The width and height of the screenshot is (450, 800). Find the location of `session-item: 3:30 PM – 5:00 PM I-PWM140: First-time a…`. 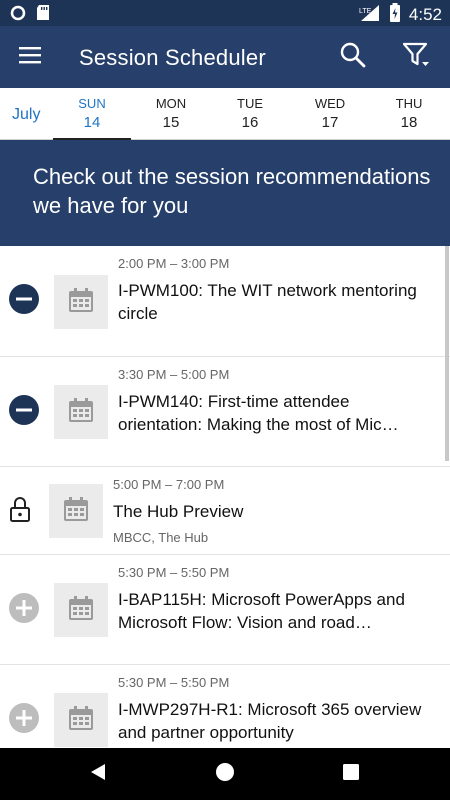

session-item: 3:30 PM – 5:00 PM I-PWM140: First-time a… is located at coordinates (225, 412).